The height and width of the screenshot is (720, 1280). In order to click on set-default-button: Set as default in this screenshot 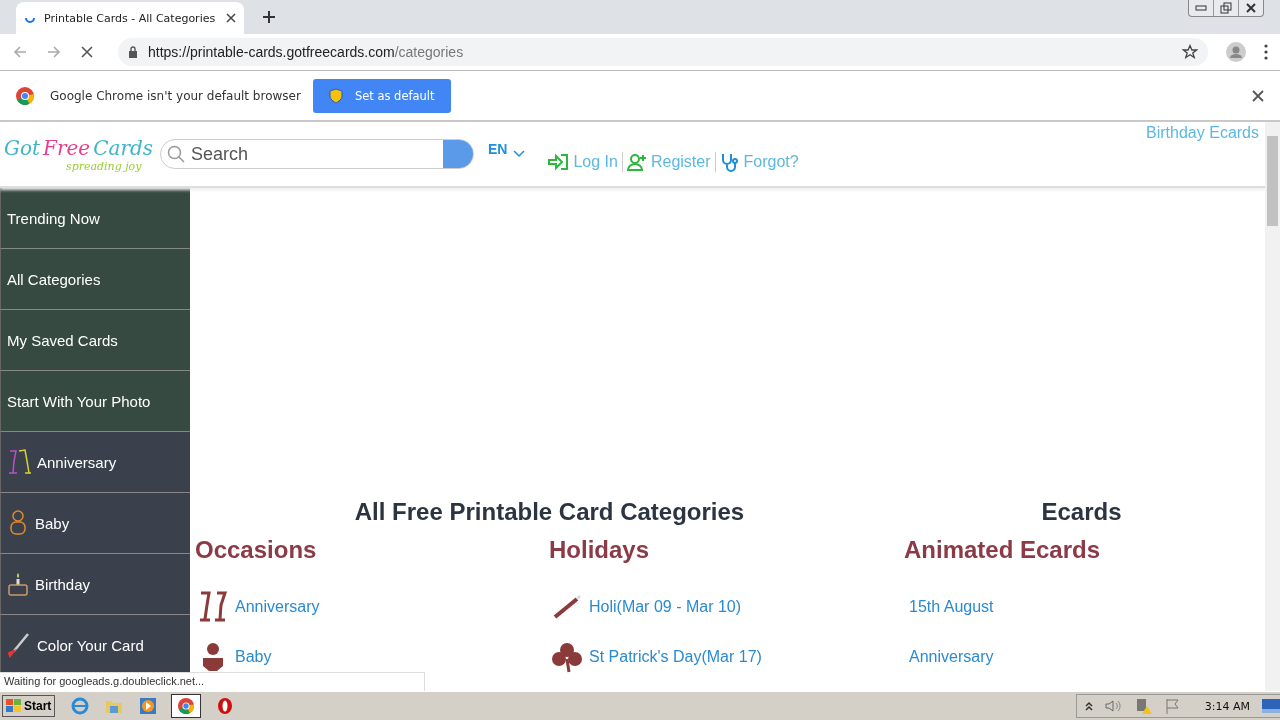, I will do `click(381, 95)`.